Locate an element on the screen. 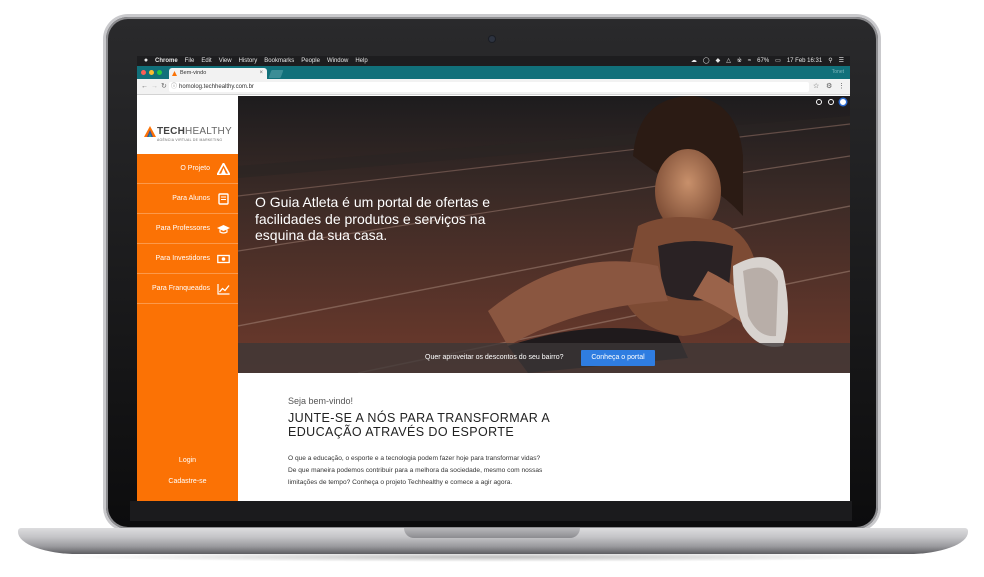  apple-icon: ● is located at coordinates (146, 61).